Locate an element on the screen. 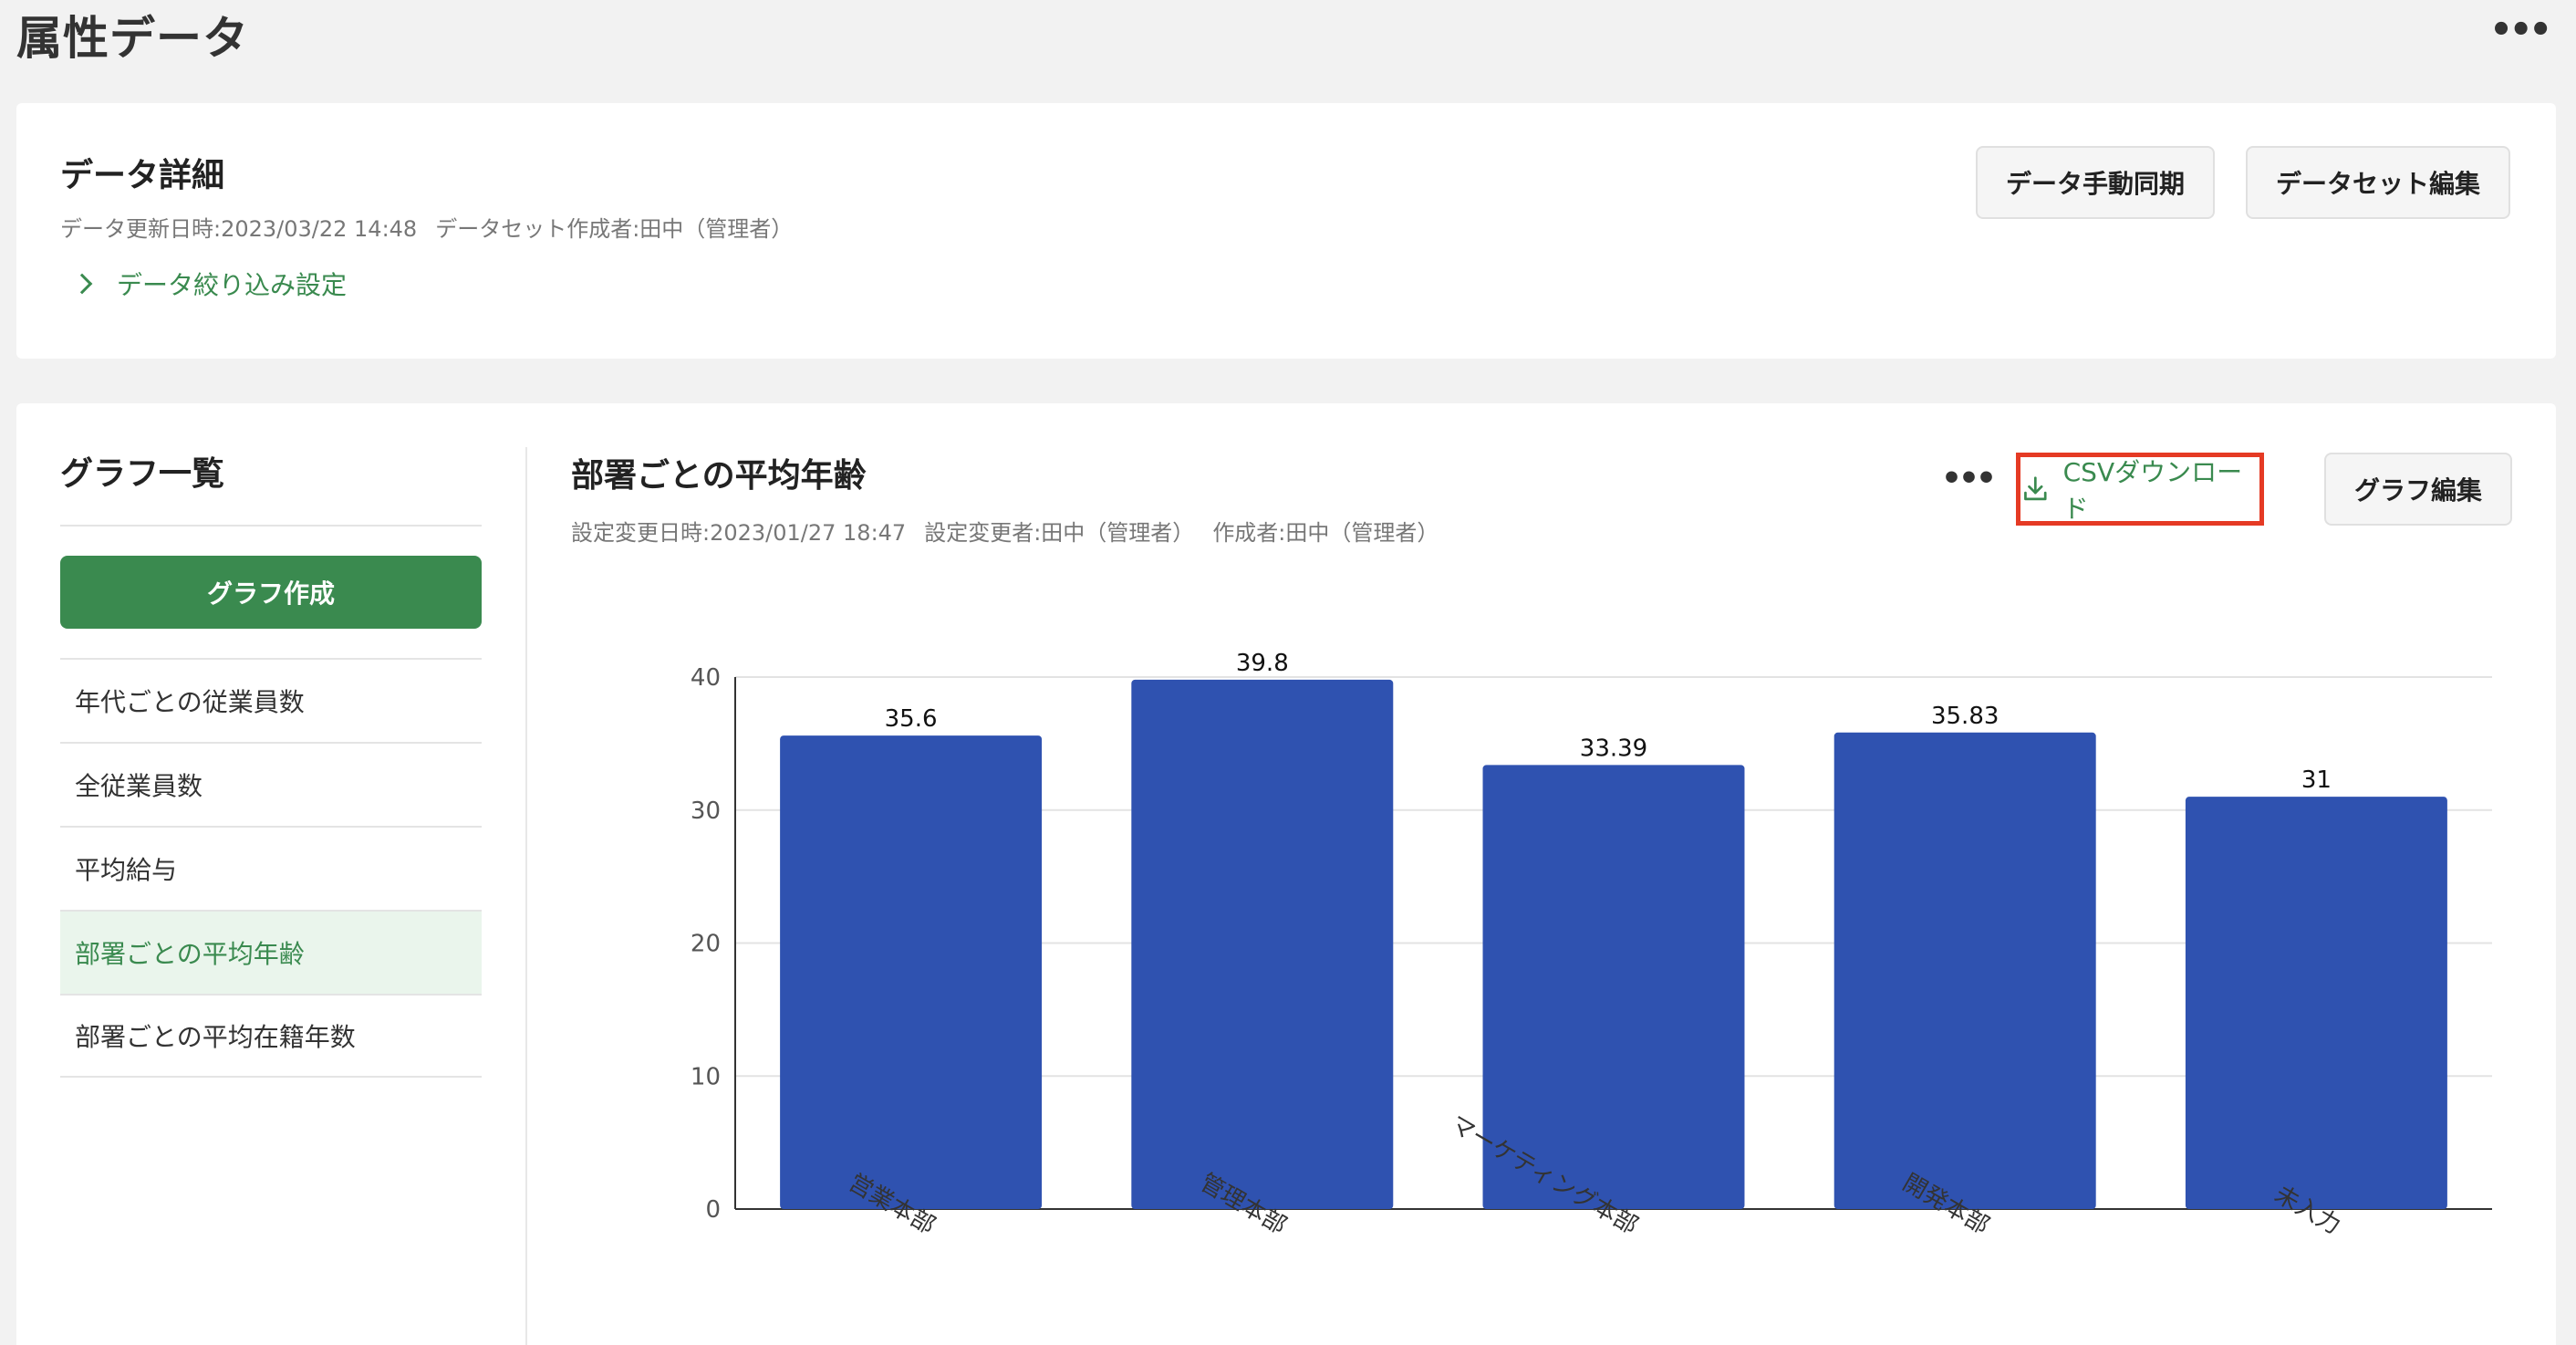  dataset-edit-button: データセット編集 is located at coordinates (2378, 183).